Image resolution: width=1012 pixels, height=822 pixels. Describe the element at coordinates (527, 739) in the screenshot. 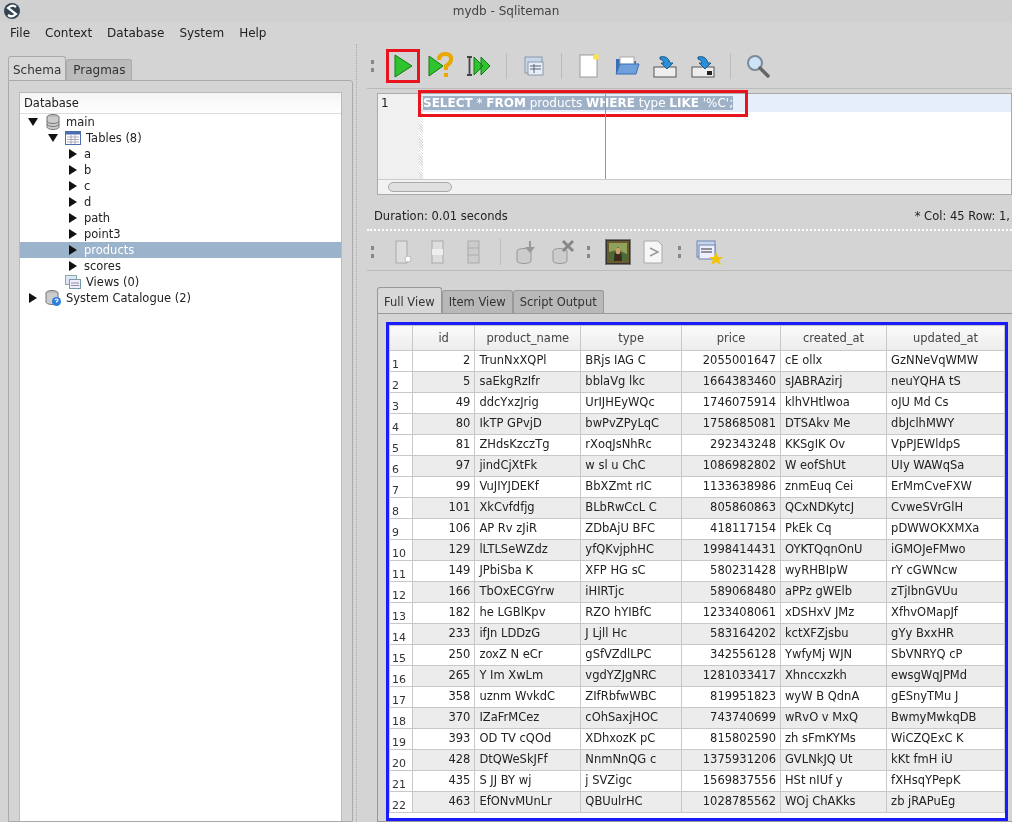

I see `table-cell: OD TV cQOd` at that location.